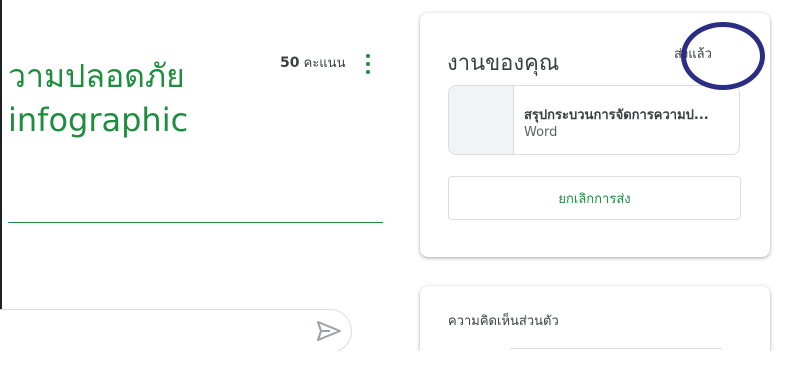 The height and width of the screenshot is (385, 808). I want to click on submission-status: ส่งแล้ว, so click(693, 54).